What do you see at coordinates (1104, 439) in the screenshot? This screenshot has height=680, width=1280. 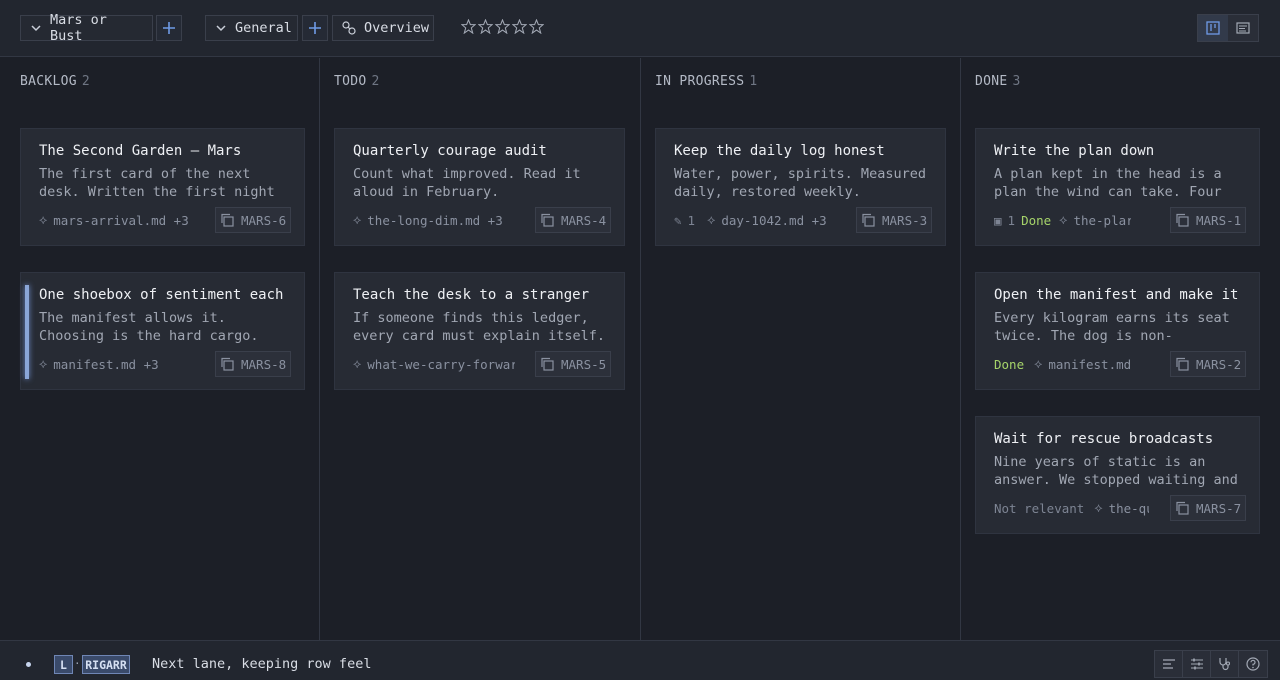 I see `card-title: Wait for rescue broadcasts` at bounding box center [1104, 439].